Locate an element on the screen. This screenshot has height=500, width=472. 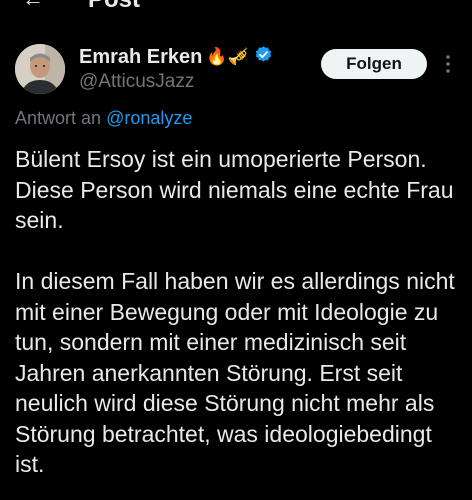
author-name-row: Emrah Erken 🔥🎺 is located at coordinates (176, 57).